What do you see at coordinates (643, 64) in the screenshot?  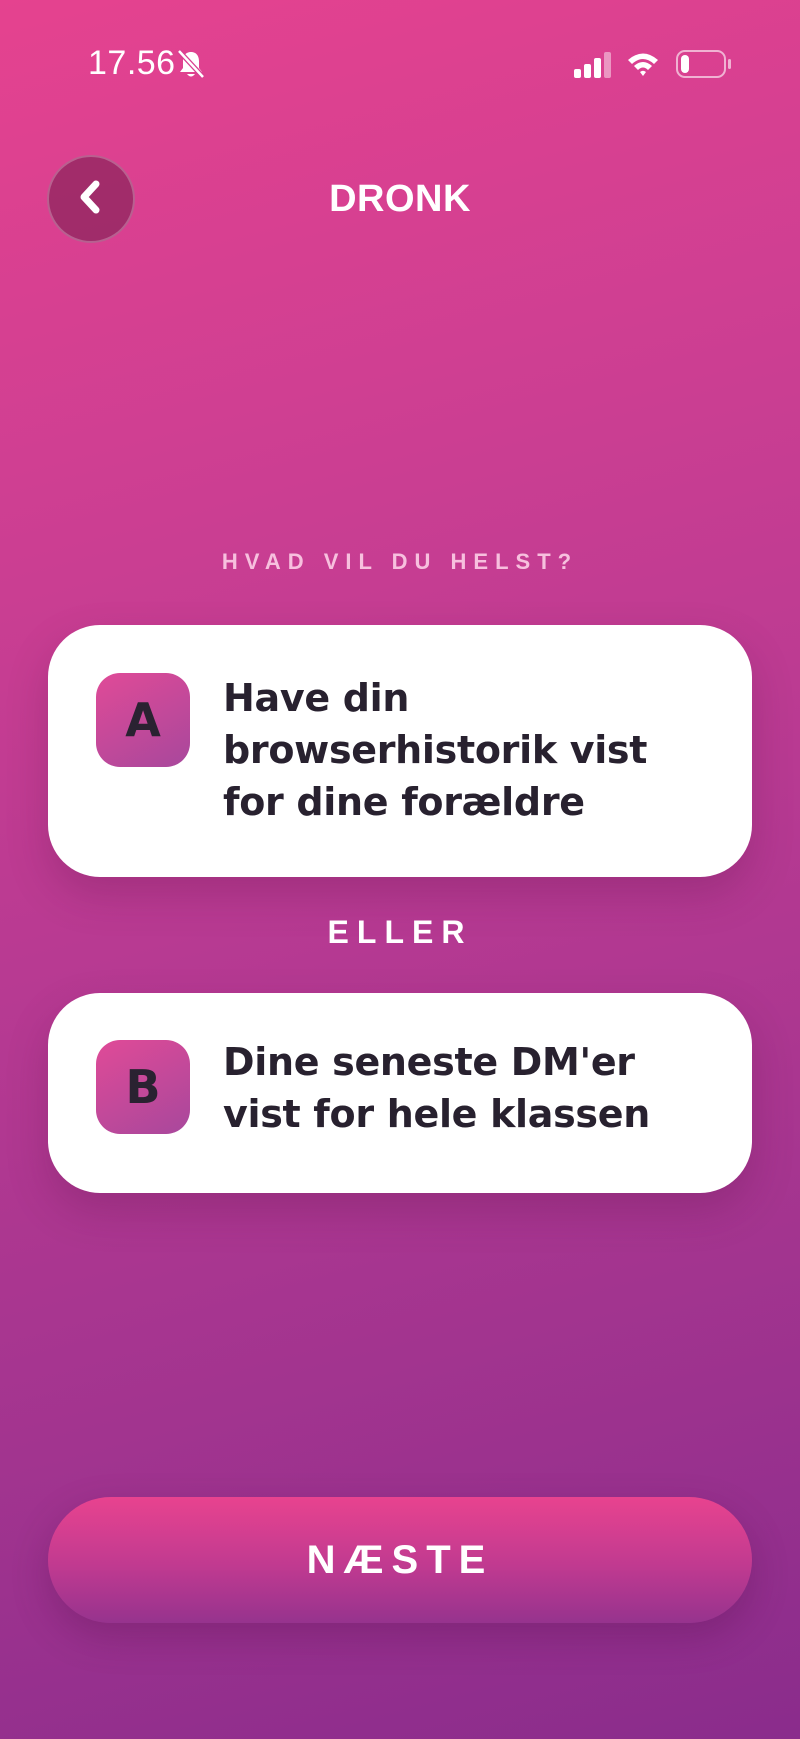 I see `wifi-icon` at bounding box center [643, 64].